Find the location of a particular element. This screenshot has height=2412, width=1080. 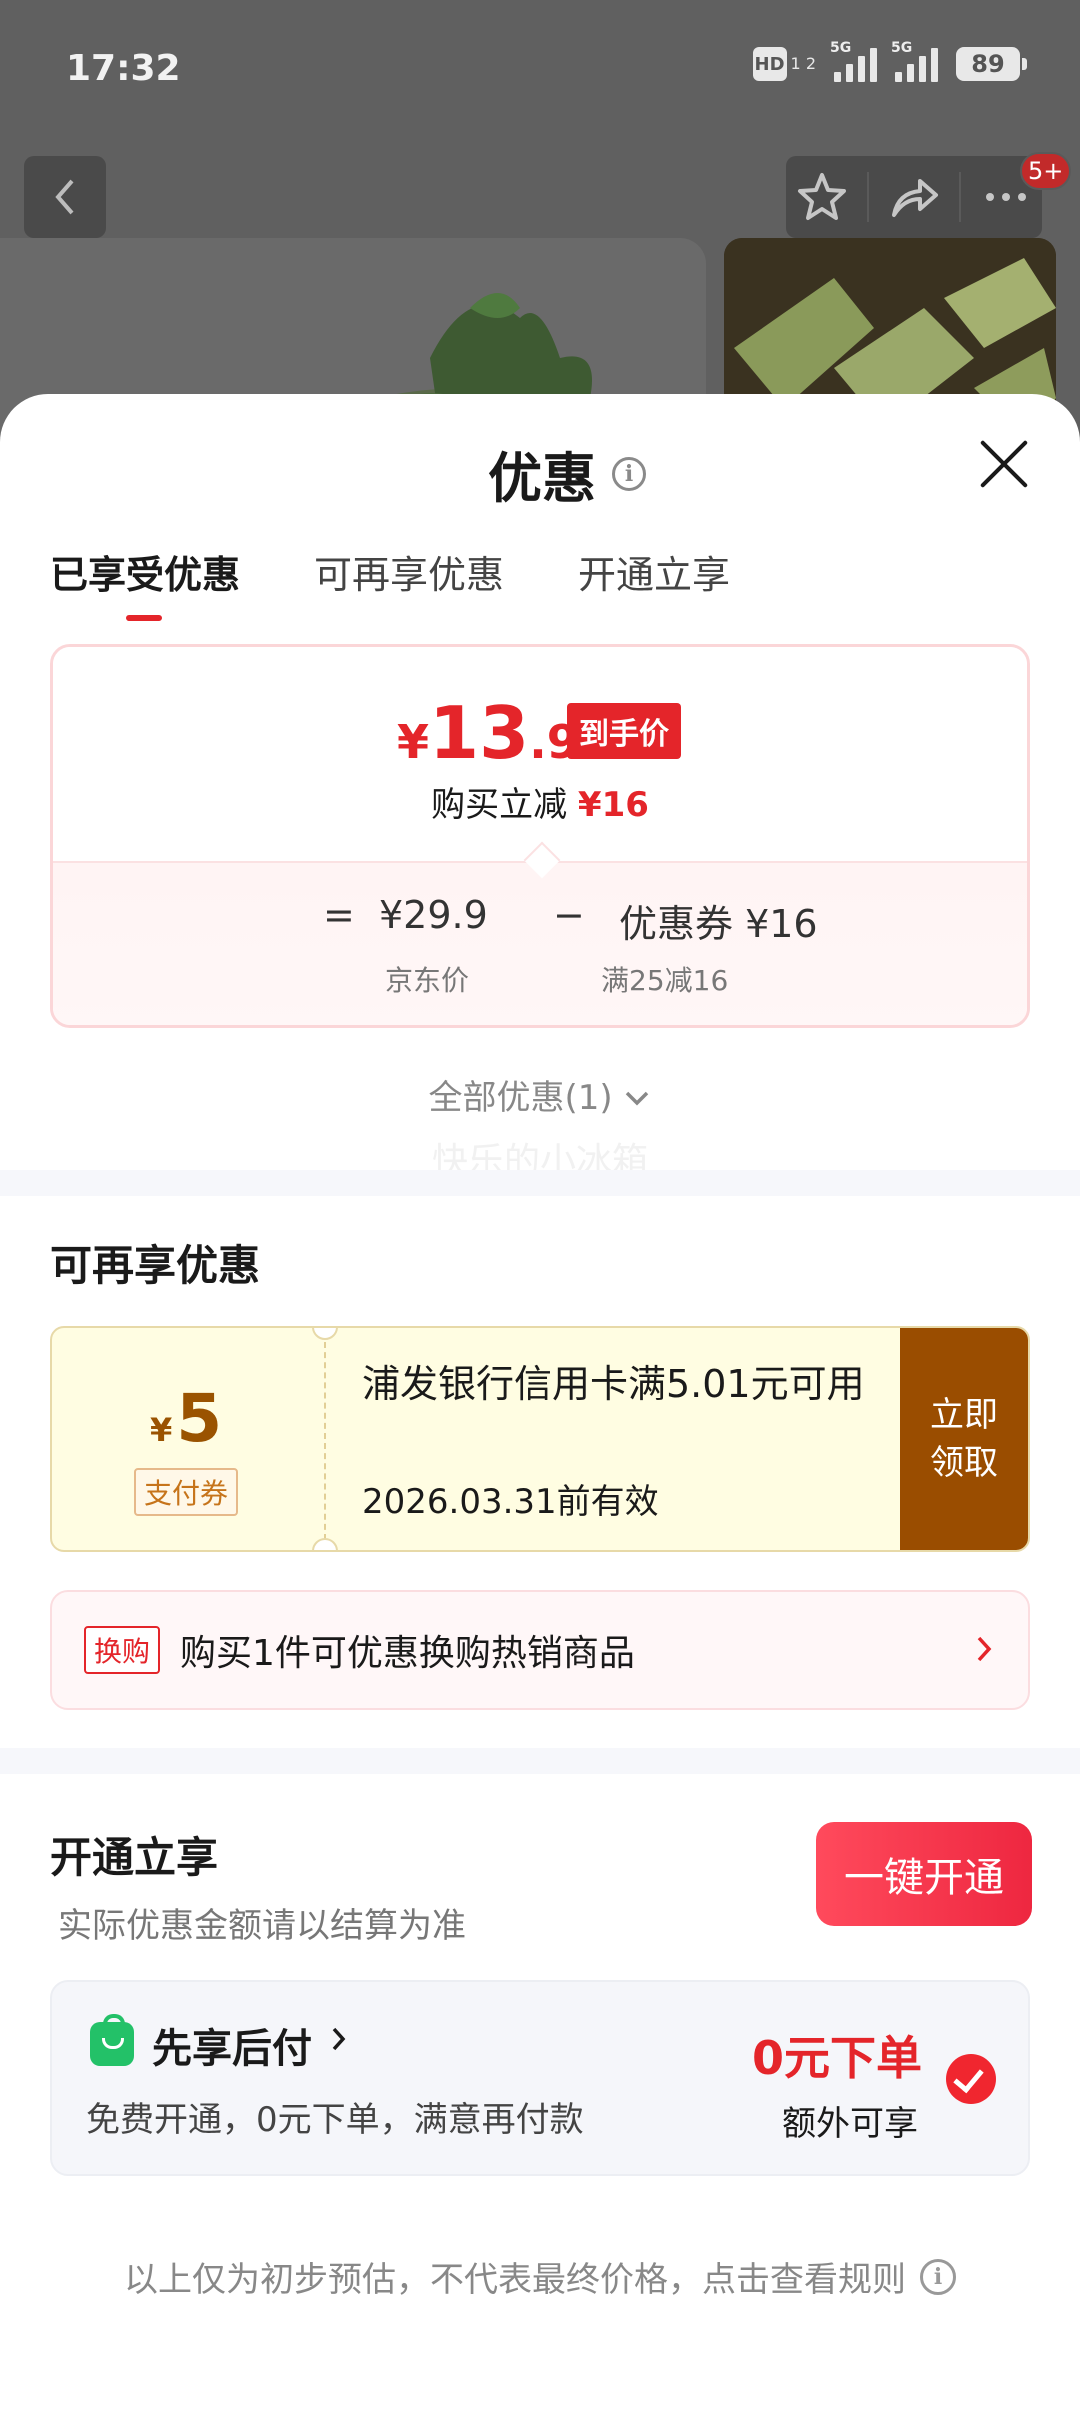

reduce-amount: ¥16 is located at coordinates (613, 805).